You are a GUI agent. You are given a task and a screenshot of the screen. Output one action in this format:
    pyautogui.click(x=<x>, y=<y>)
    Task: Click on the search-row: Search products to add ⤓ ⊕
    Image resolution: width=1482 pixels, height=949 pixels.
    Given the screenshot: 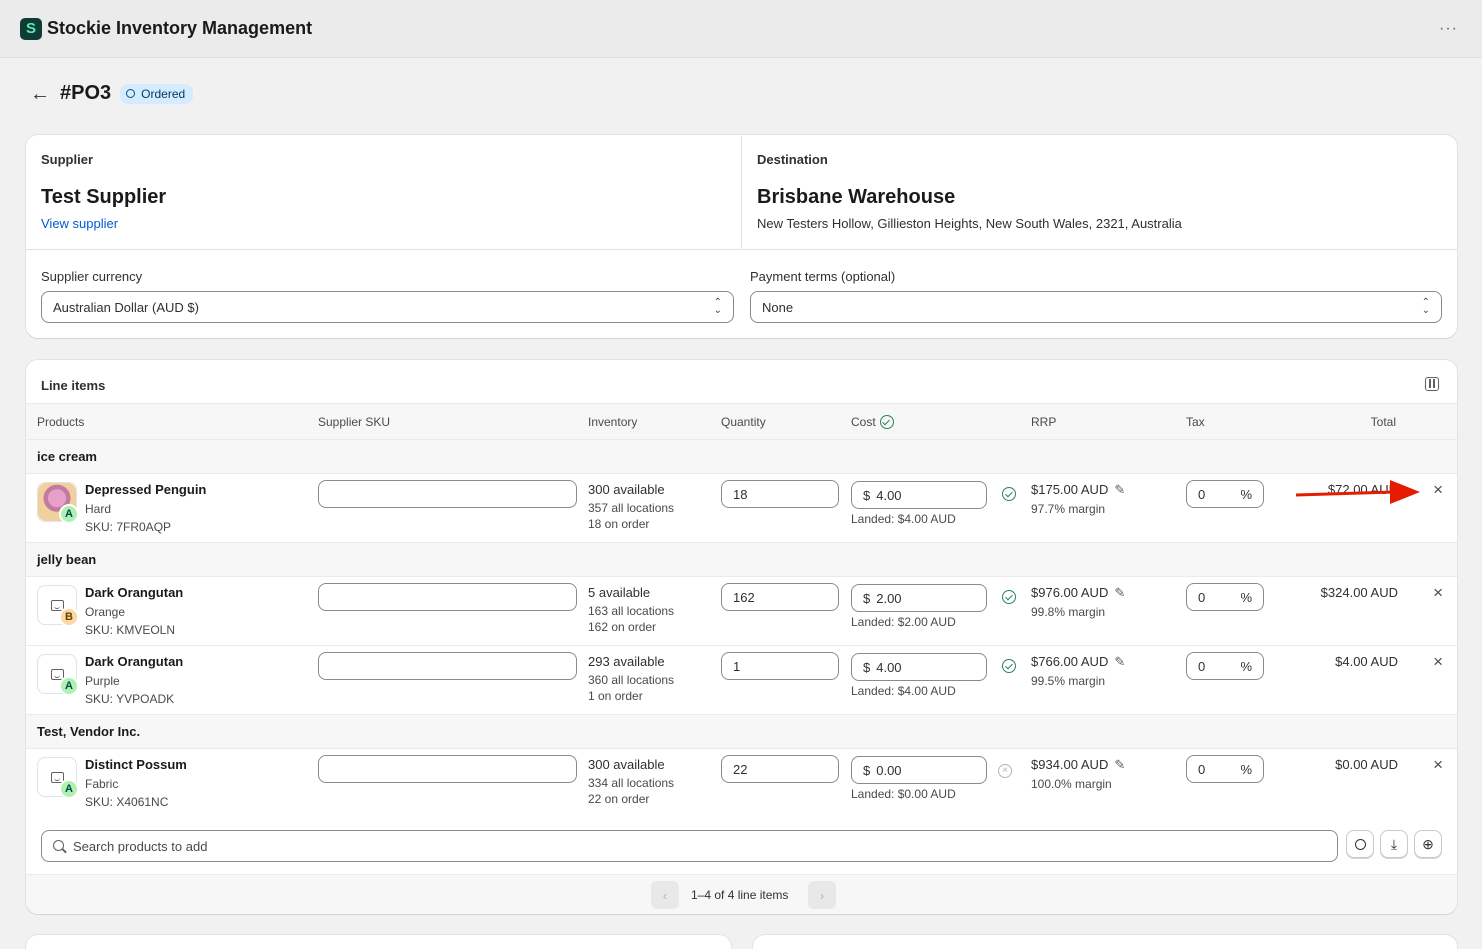 What is the action you would take?
    pyautogui.click(x=741, y=846)
    